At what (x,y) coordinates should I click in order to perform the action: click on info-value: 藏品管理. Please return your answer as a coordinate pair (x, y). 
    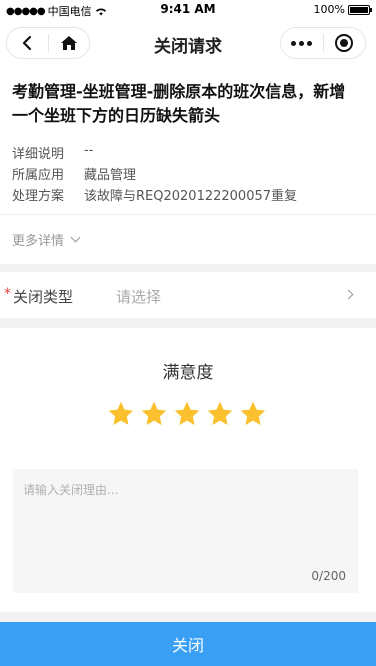
    Looking at the image, I should click on (110, 175).